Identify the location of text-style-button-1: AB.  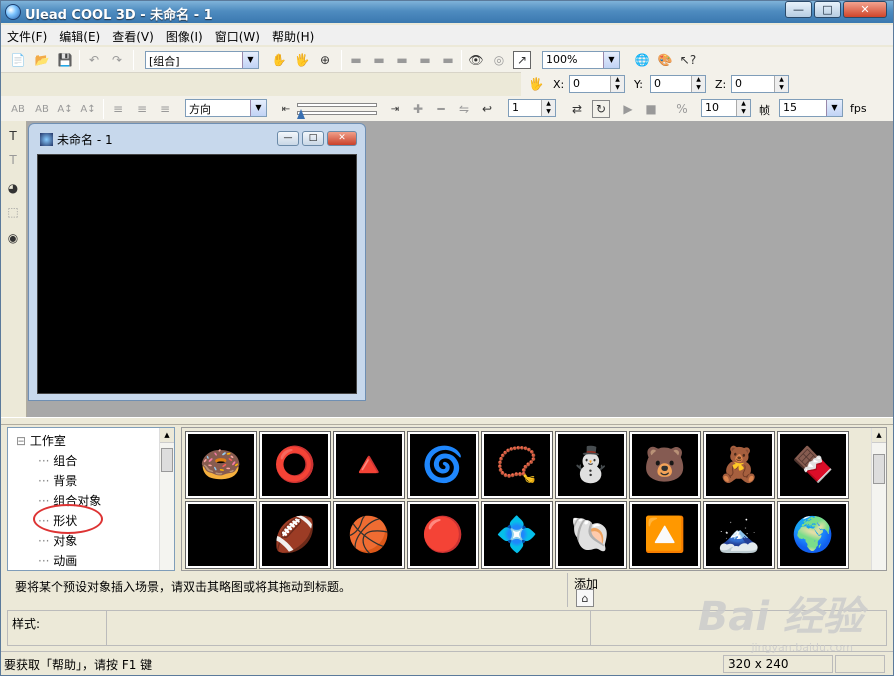
(18, 109).